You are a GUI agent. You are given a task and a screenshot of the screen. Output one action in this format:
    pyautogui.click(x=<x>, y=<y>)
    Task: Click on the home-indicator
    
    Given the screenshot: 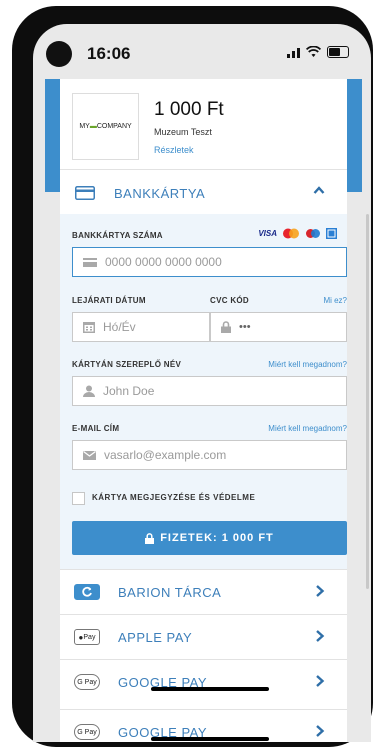 What is the action you would take?
    pyautogui.click(x=210, y=689)
    